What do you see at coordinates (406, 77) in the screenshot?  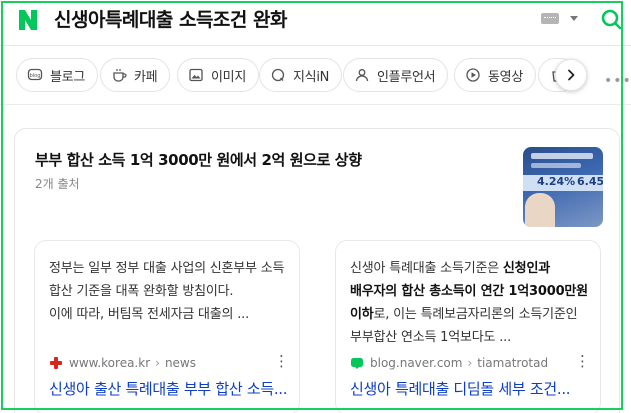 I see `tab-label: 인플루언서` at bounding box center [406, 77].